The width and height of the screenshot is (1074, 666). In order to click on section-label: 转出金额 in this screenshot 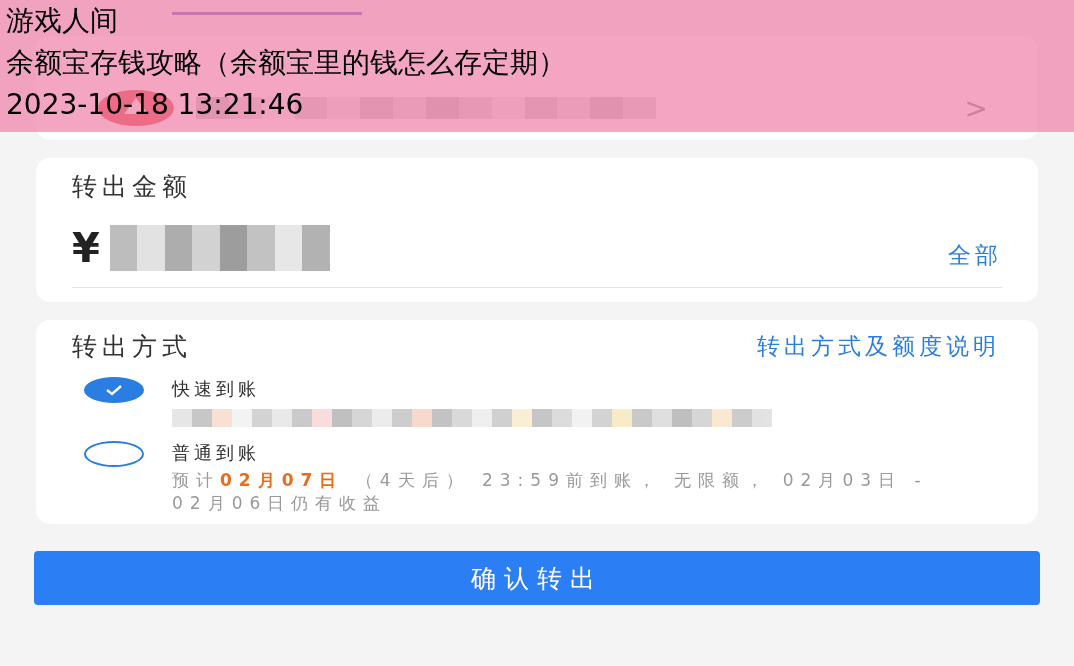, I will do `click(132, 187)`.